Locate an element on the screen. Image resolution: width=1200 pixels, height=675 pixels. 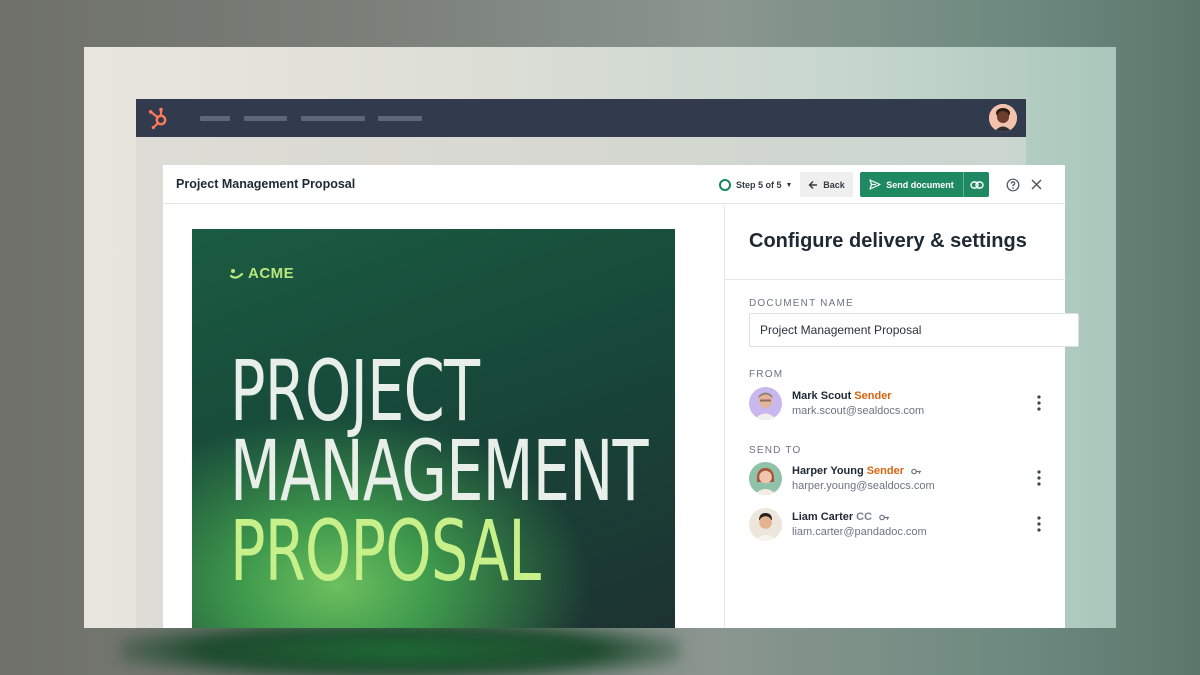
from-label: FROM is located at coordinates (766, 374).